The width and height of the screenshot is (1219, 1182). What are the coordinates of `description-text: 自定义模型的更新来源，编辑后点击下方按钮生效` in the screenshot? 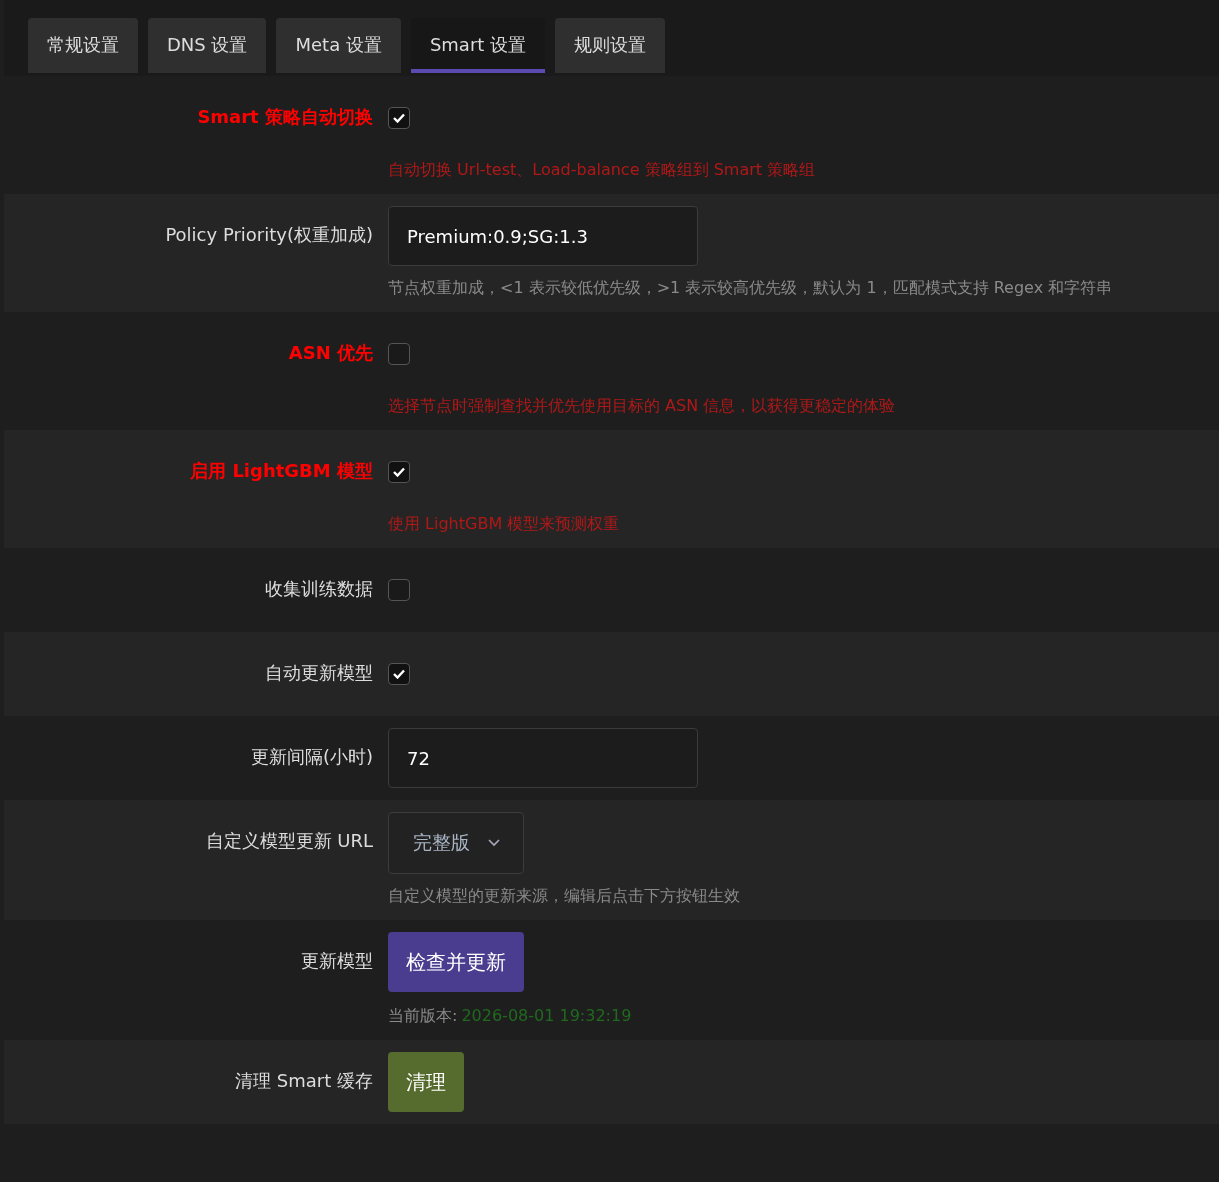 It's located at (564, 896).